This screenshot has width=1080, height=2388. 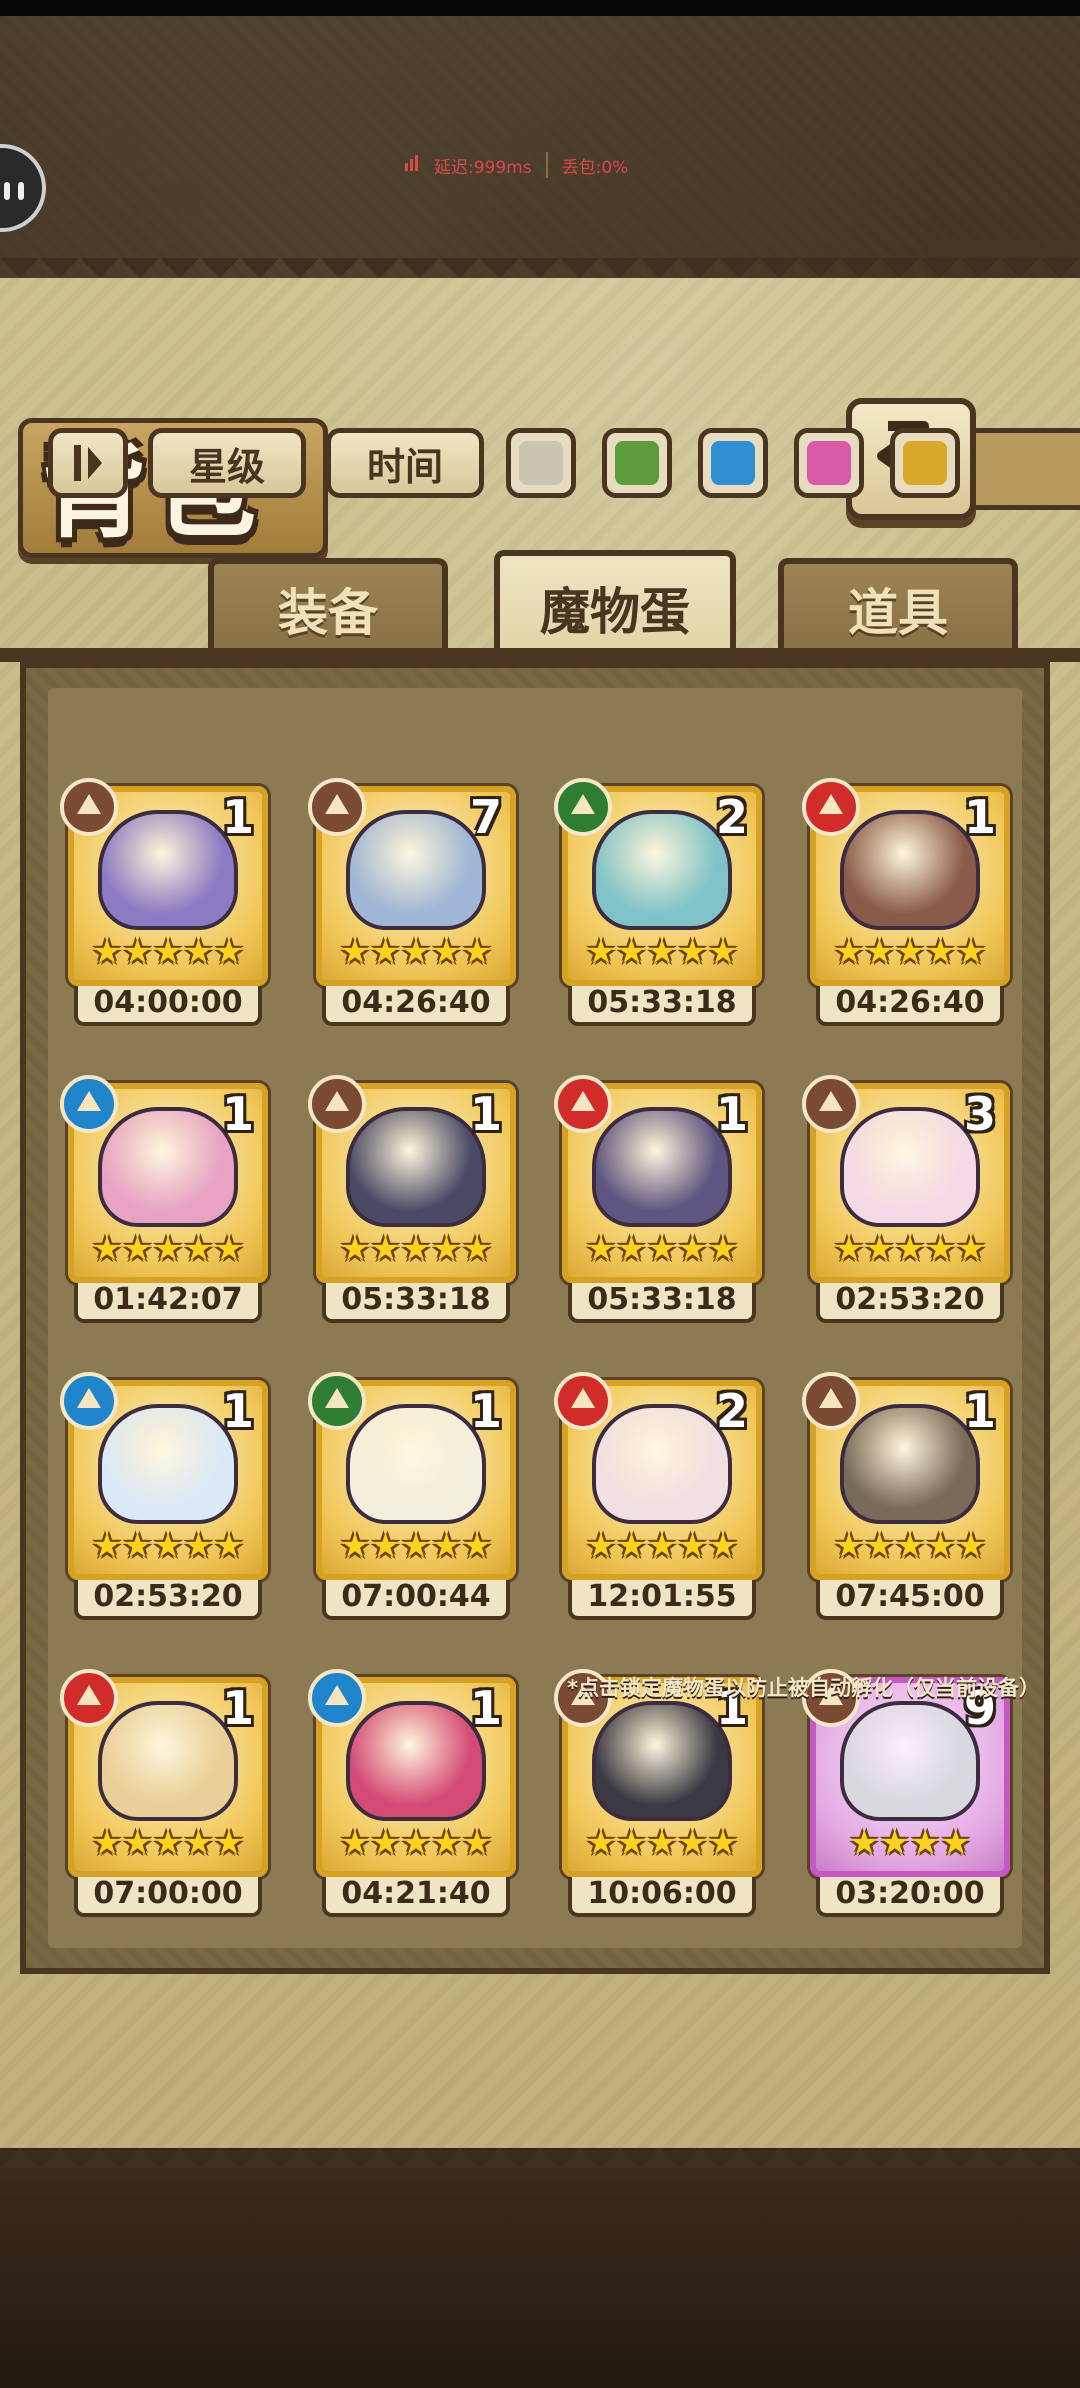 What do you see at coordinates (1020, 469) in the screenshot?
I see `back-button-rail` at bounding box center [1020, 469].